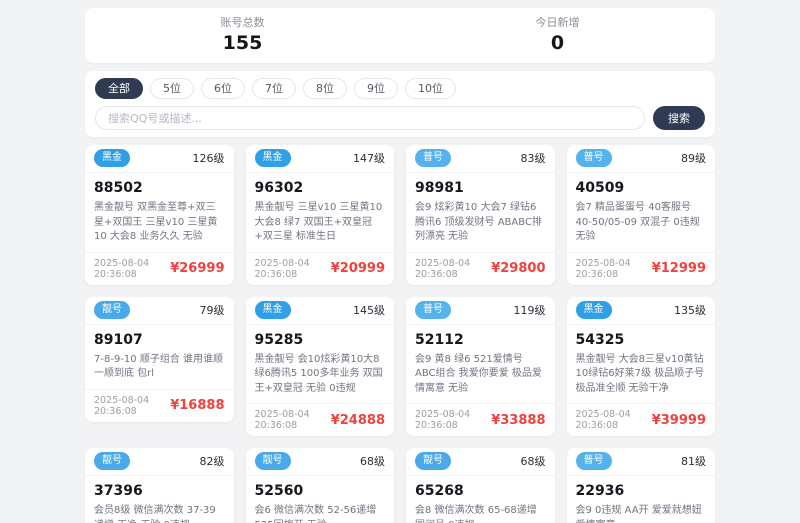  What do you see at coordinates (315, 514) in the screenshot?
I see `account-description: 会6 微信满次数 52-56递增 525回旋开 无验` at bounding box center [315, 514].